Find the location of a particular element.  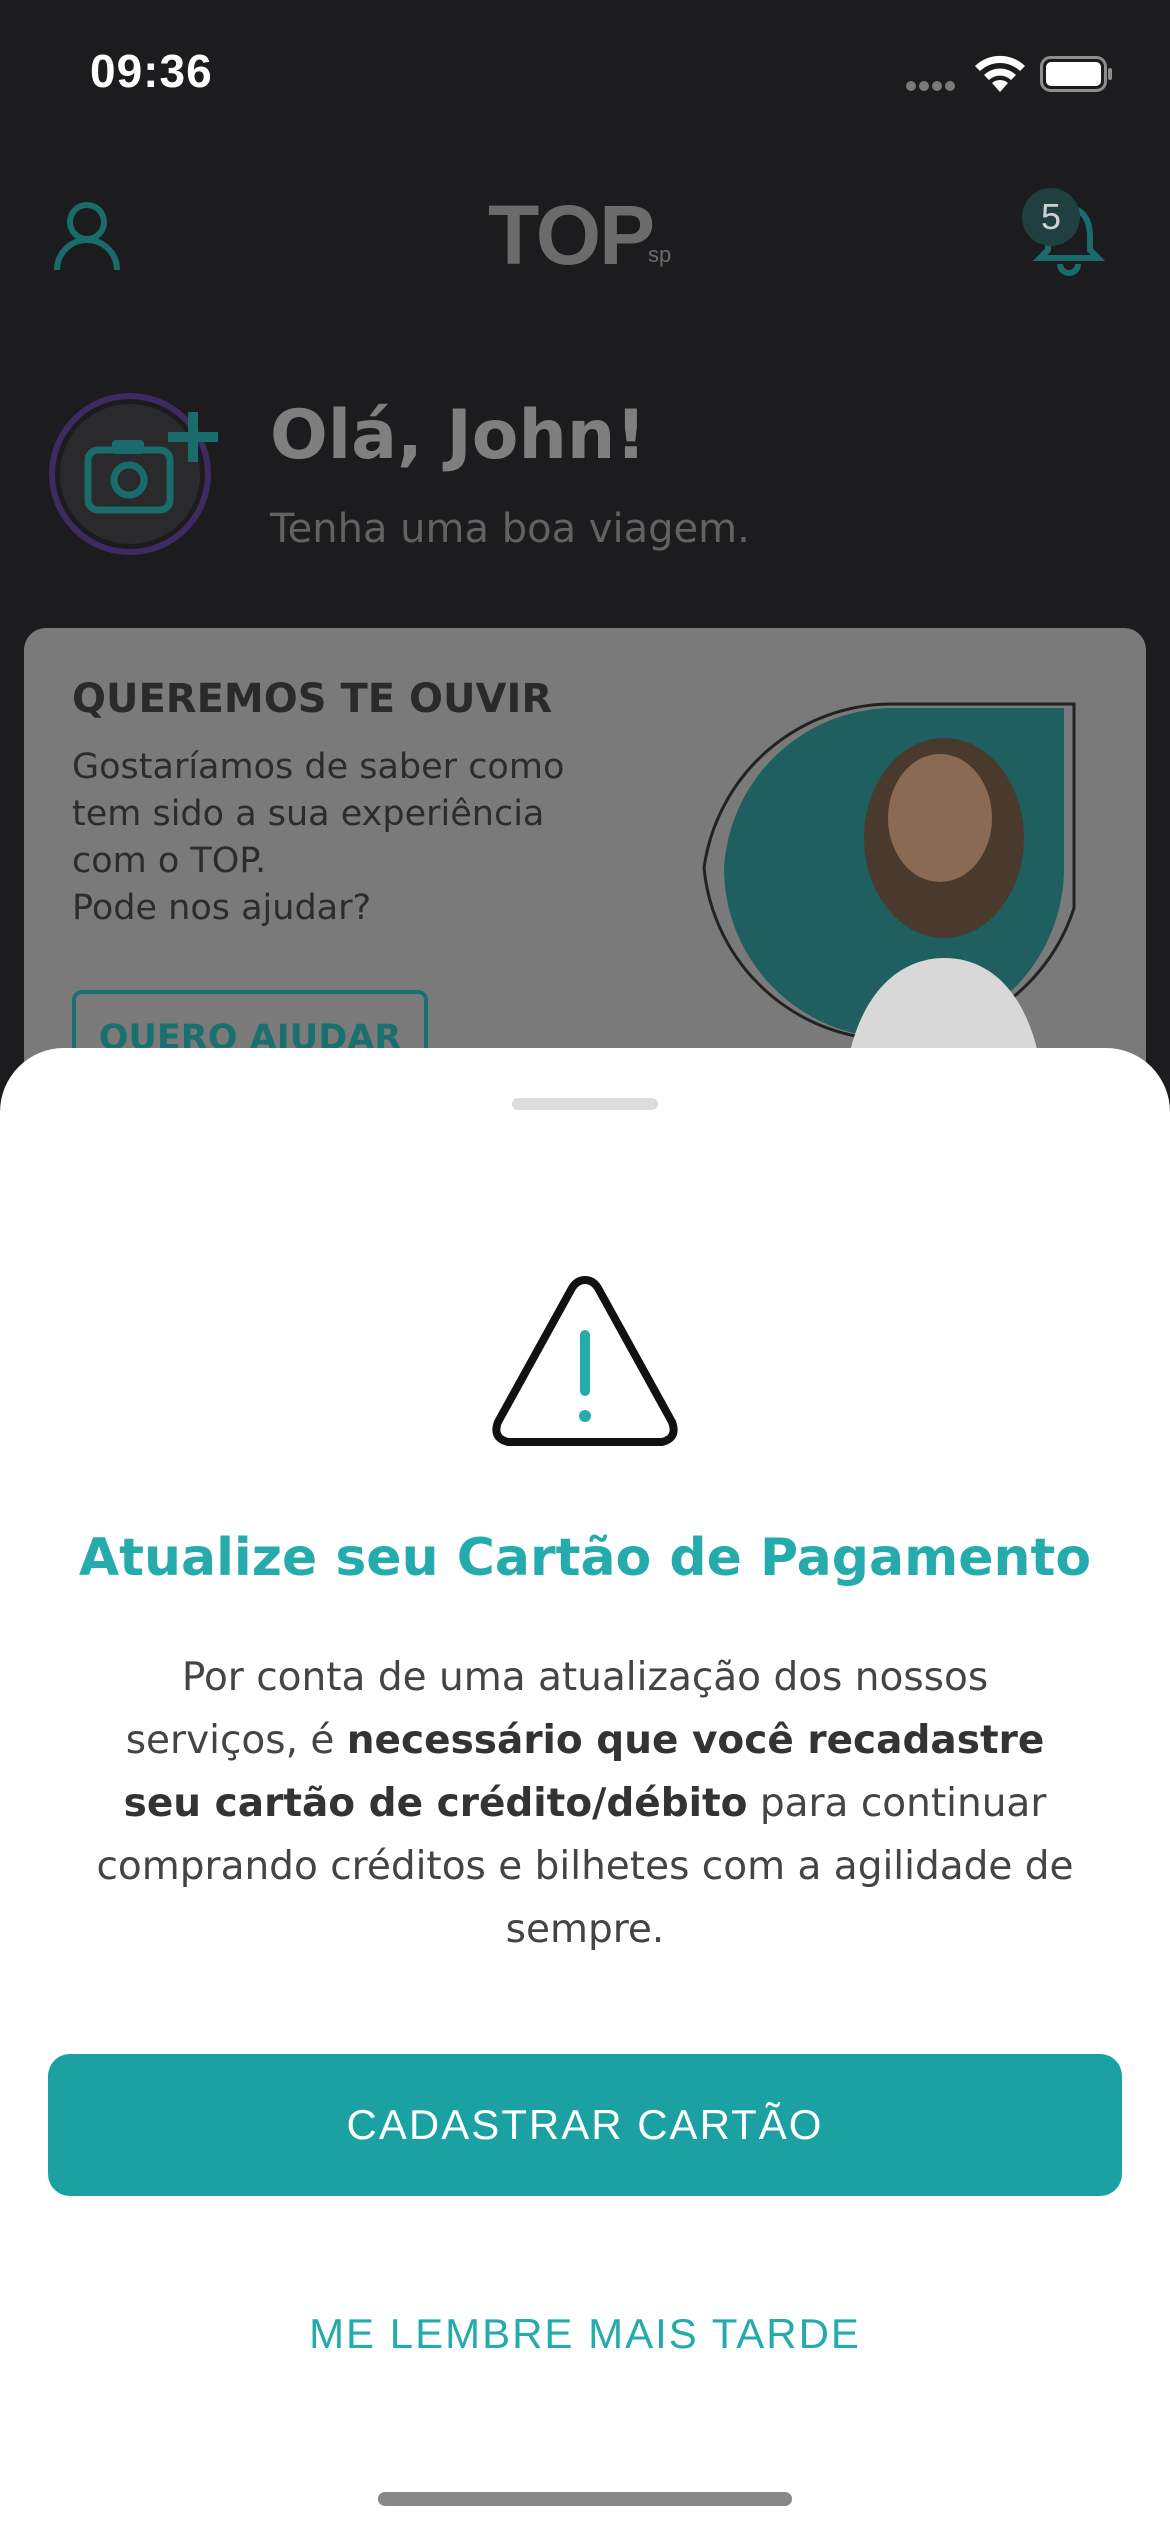

logo-text: TOP is located at coordinates (571, 235).